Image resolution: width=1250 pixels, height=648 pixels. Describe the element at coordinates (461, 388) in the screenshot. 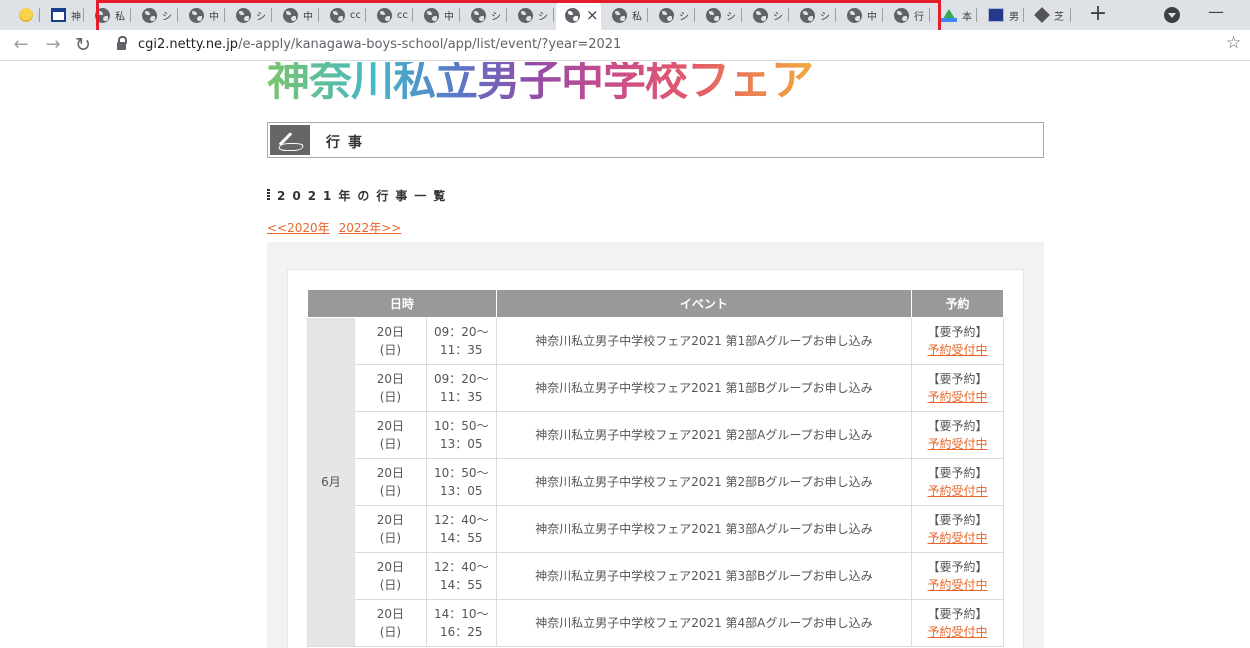

I see `time-cell: 09：20～ 11：35` at that location.